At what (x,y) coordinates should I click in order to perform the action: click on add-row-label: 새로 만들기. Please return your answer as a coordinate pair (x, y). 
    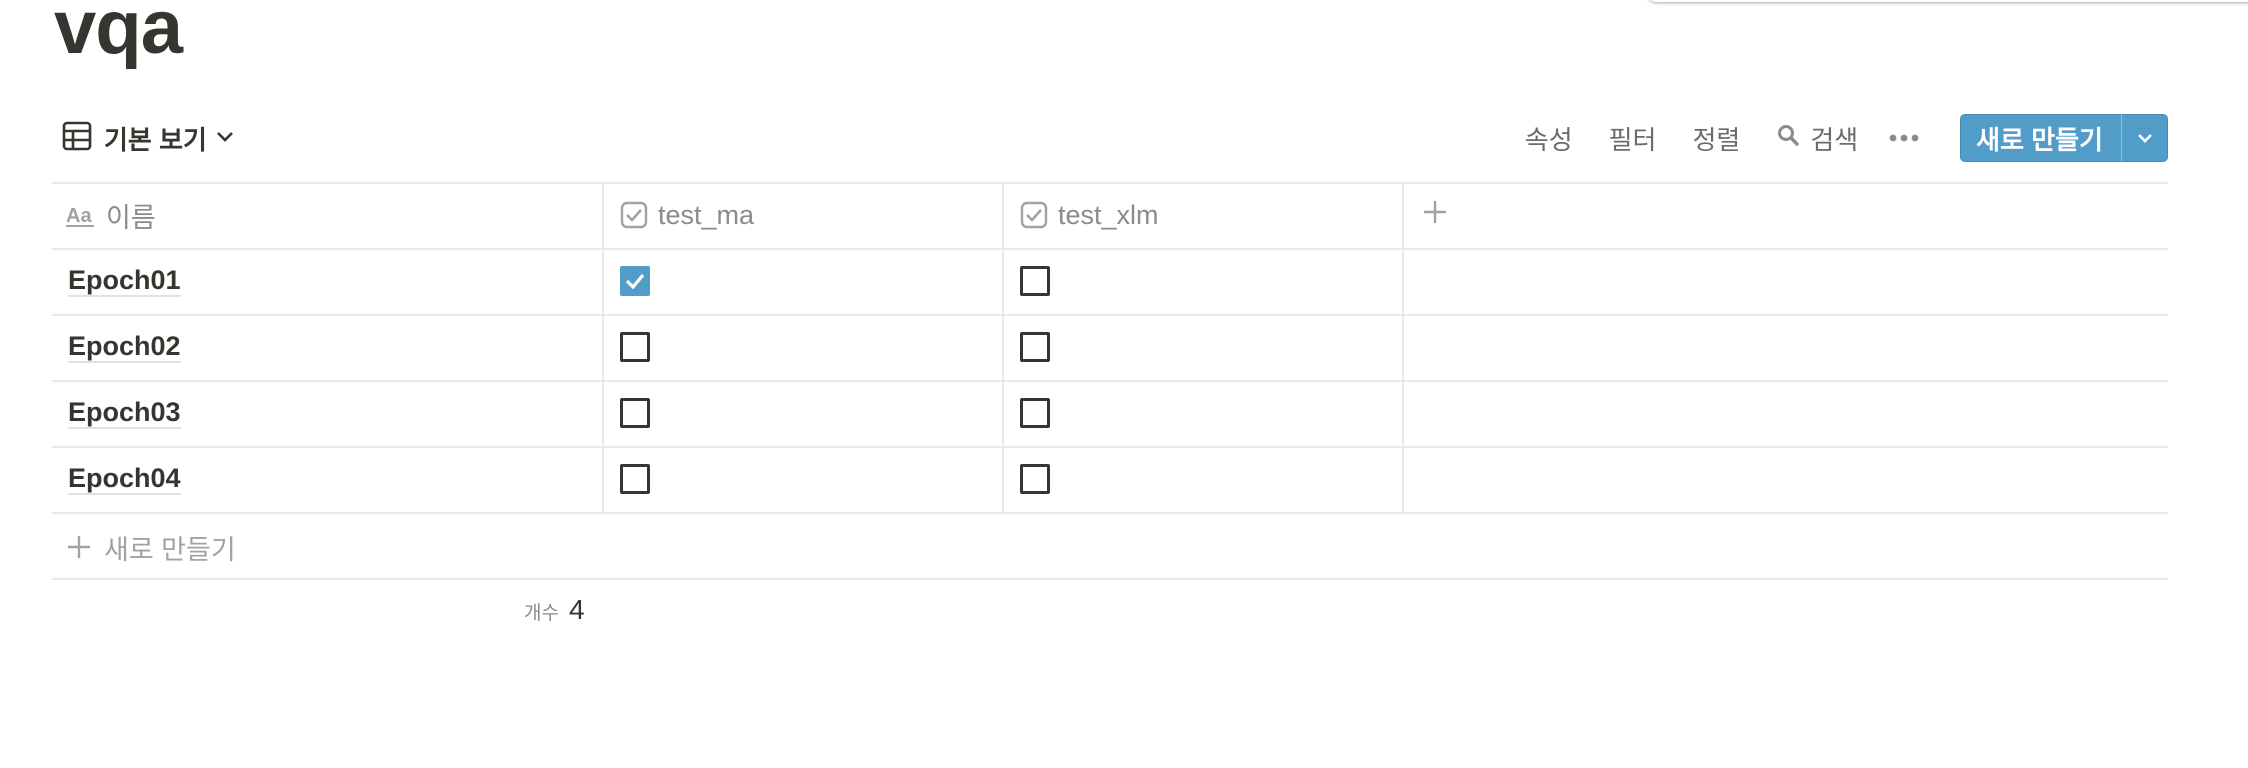
    Looking at the image, I should click on (170, 549).